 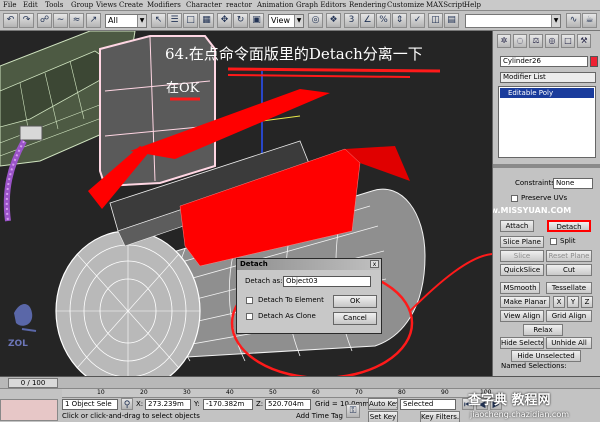 What do you see at coordinates (321, 5) in the screenshot?
I see `menu-graph-editors: Graph Editors` at bounding box center [321, 5].